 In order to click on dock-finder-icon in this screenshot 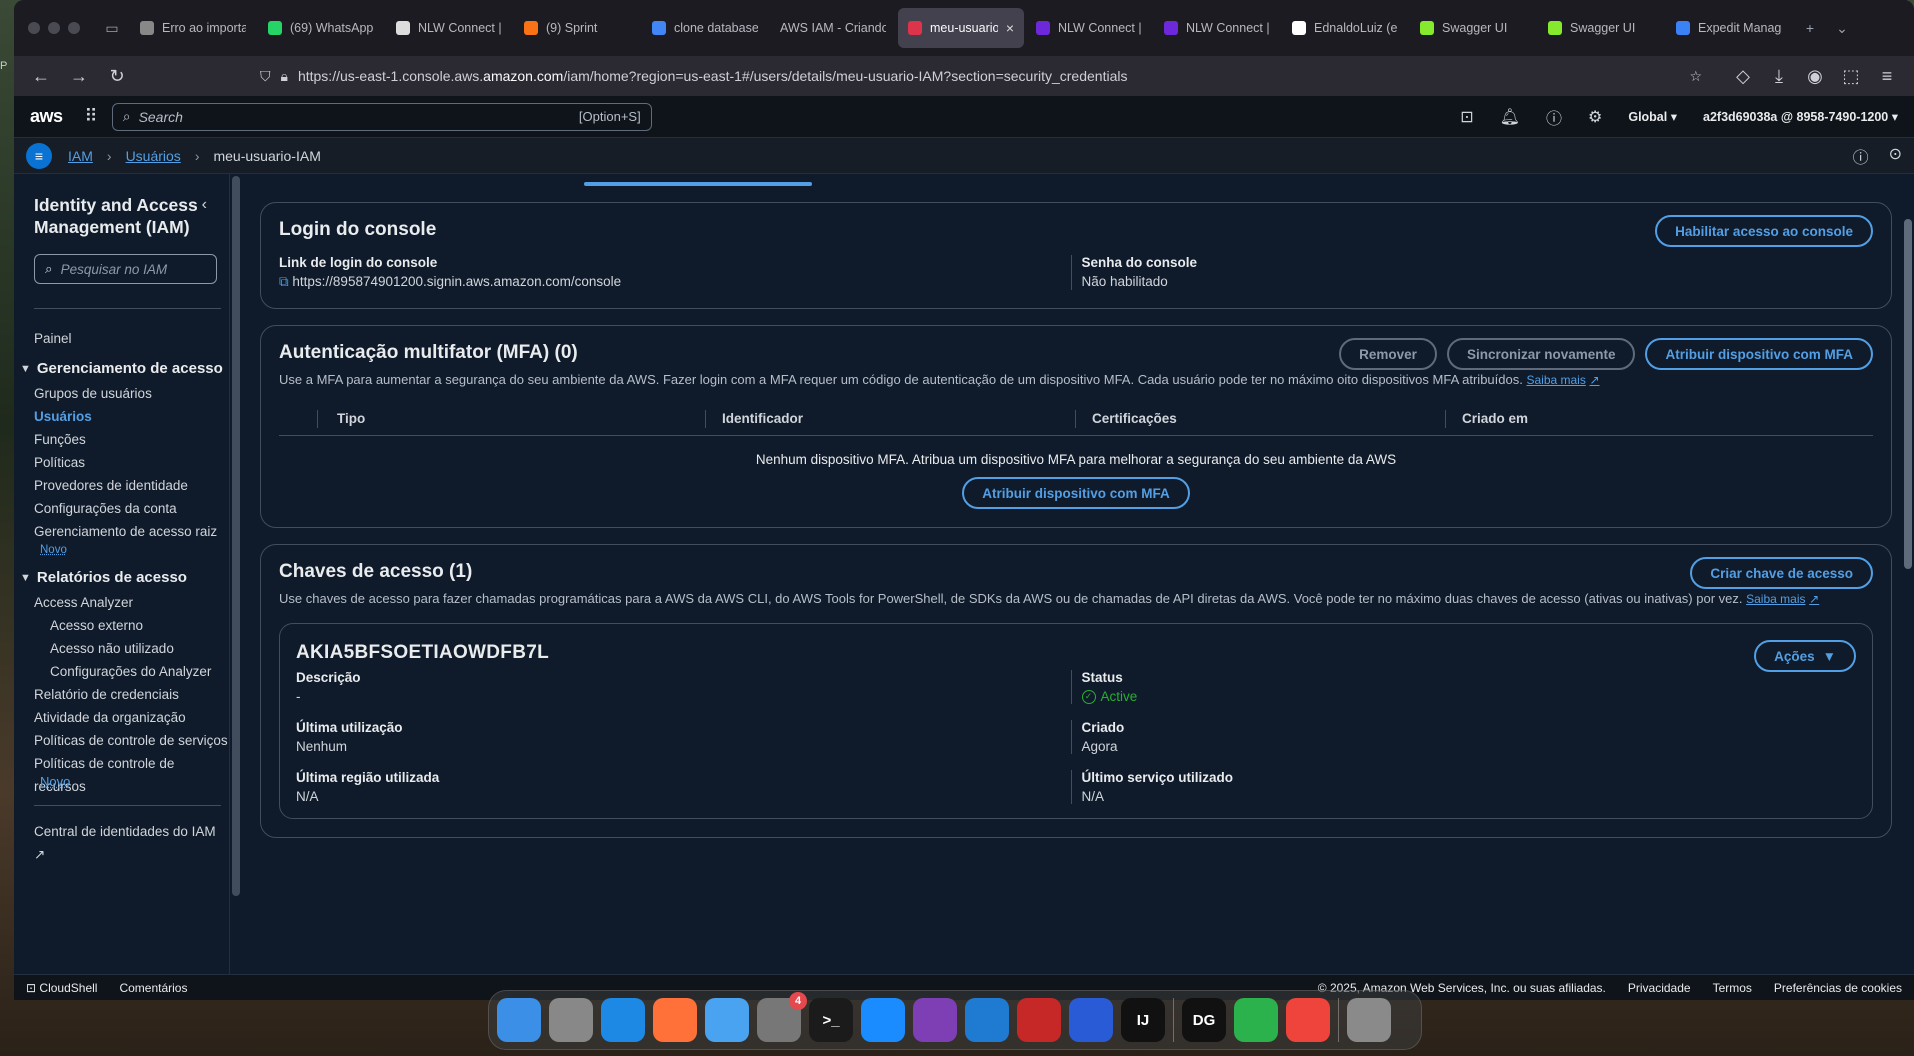, I will do `click(519, 1020)`.